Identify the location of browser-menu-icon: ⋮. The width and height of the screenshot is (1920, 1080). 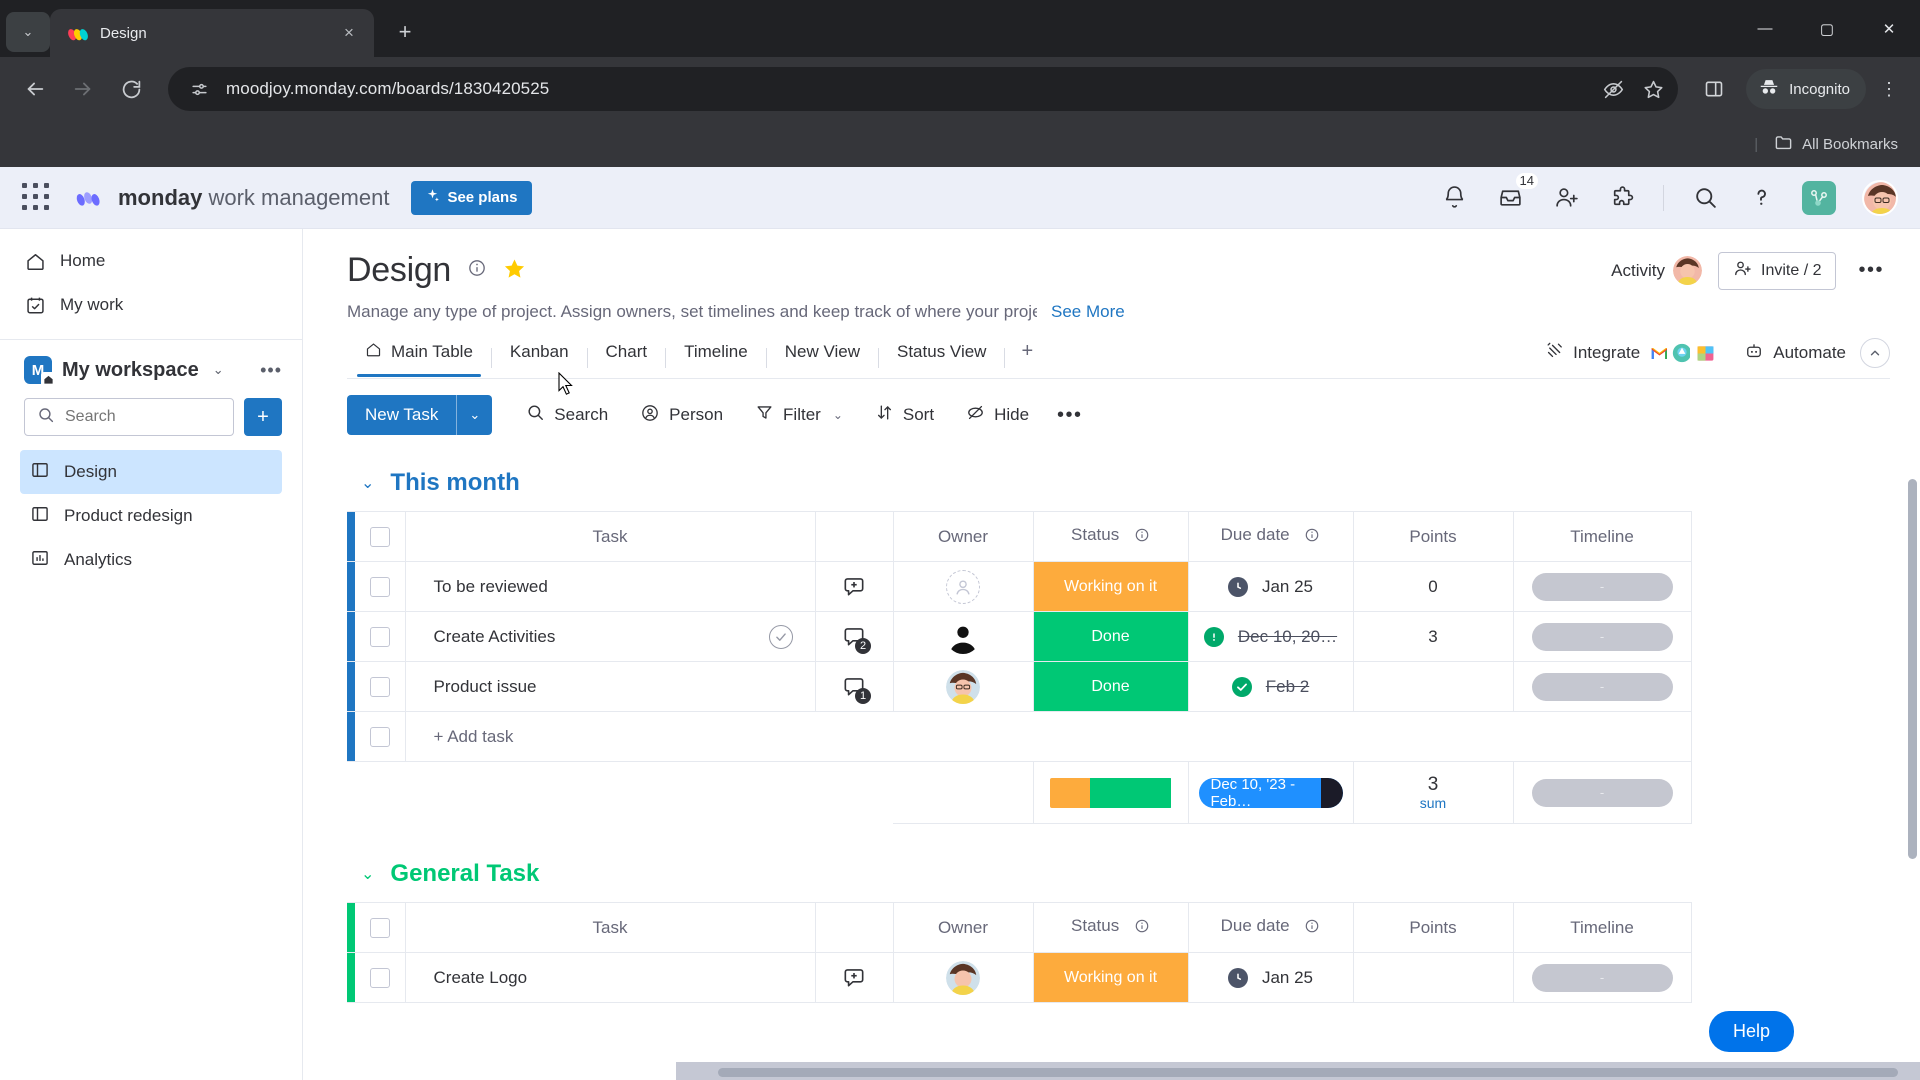
(1889, 89).